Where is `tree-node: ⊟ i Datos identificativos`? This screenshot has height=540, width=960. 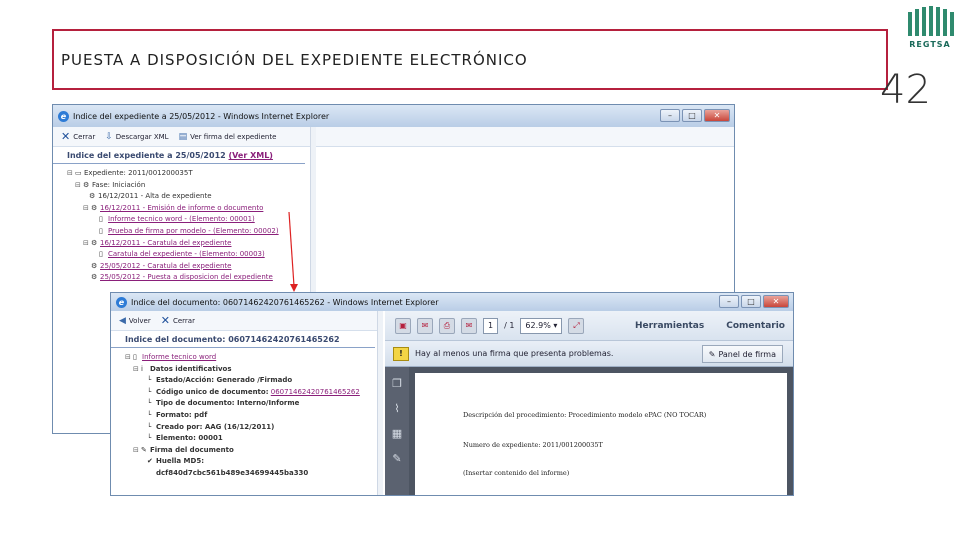
tree-node: ⊟ i Datos identificativos is located at coordinates (247, 370).